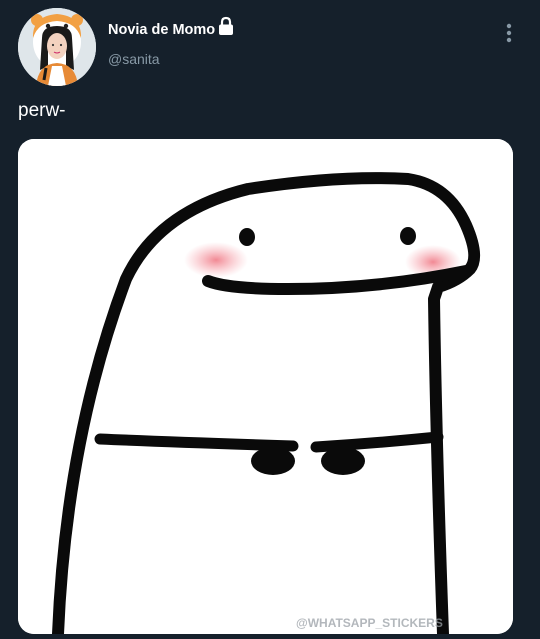 Image resolution: width=540 pixels, height=639 pixels. Describe the element at coordinates (369, 623) in the screenshot. I see `media-watermark: @WHATSAPP_STICKERS` at that location.